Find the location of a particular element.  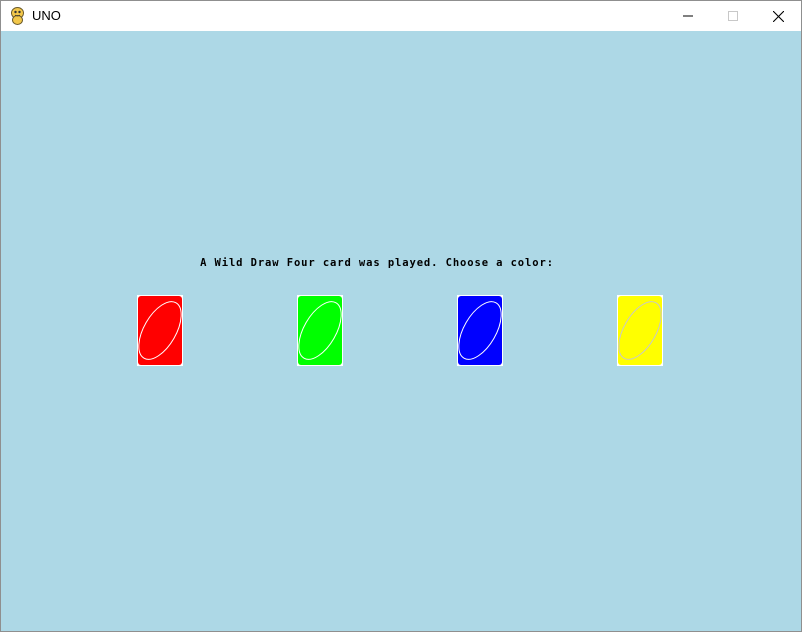

yellow-color-card is located at coordinates (640, 330).